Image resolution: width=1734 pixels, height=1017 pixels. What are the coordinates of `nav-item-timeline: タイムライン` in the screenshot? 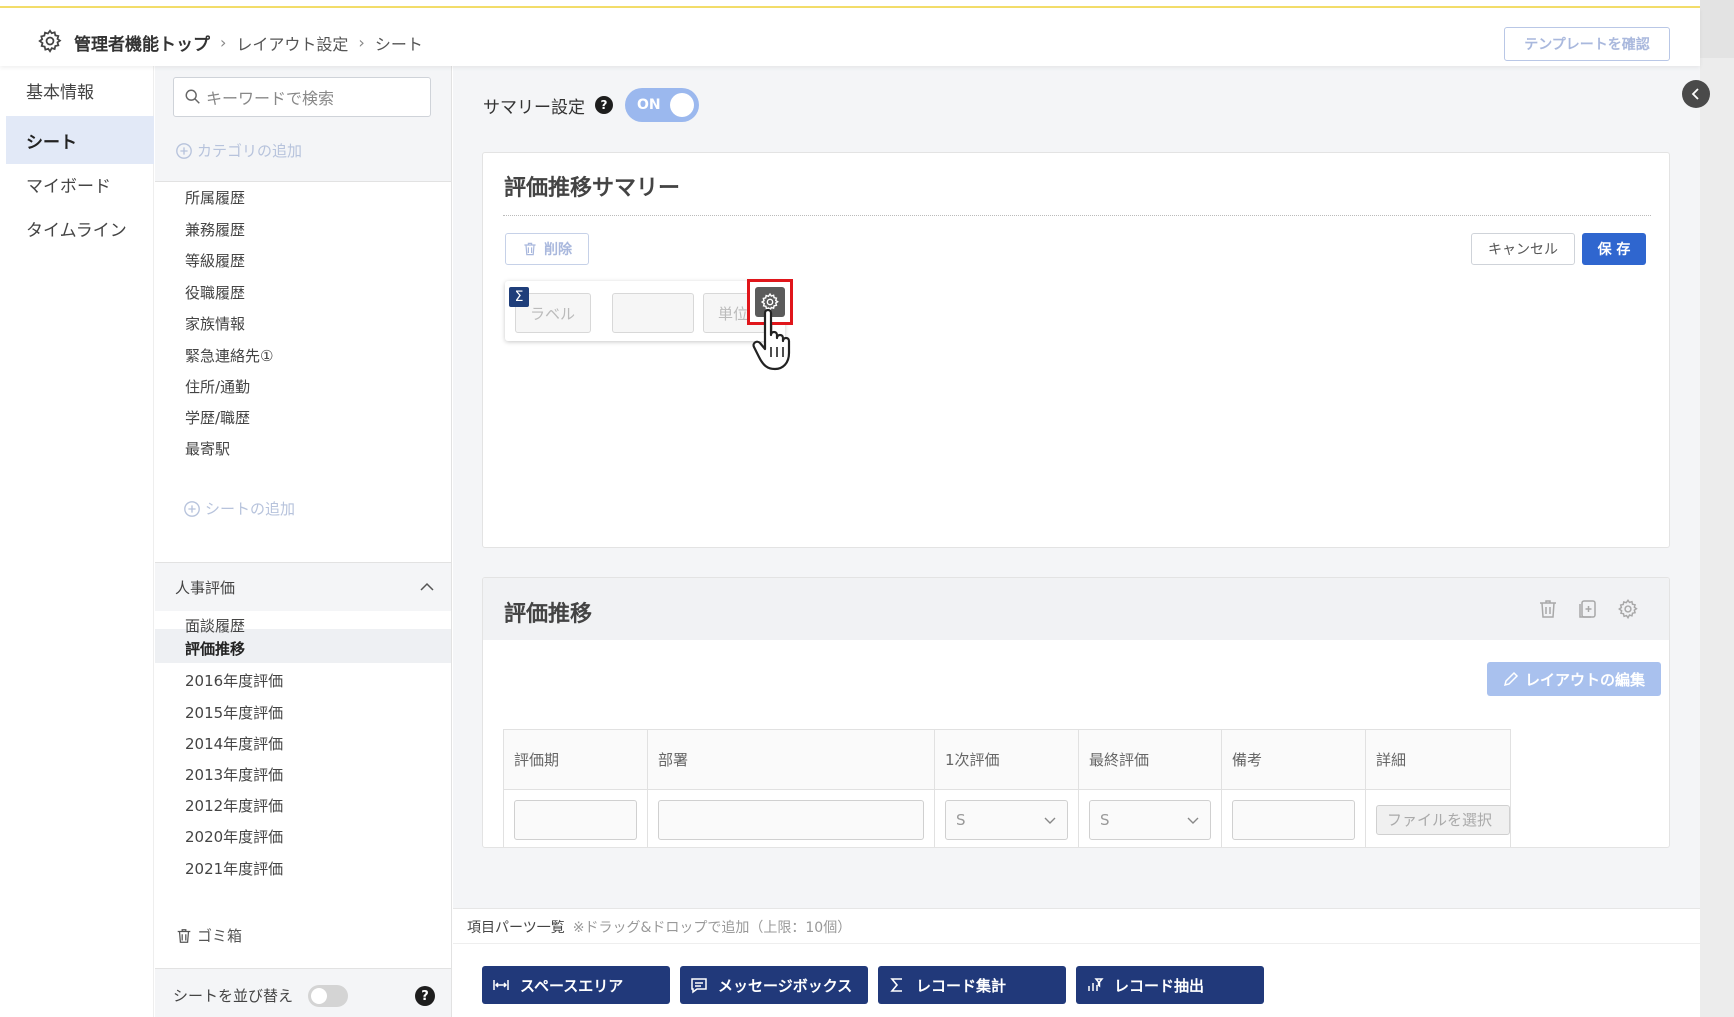 It's located at (80, 228).